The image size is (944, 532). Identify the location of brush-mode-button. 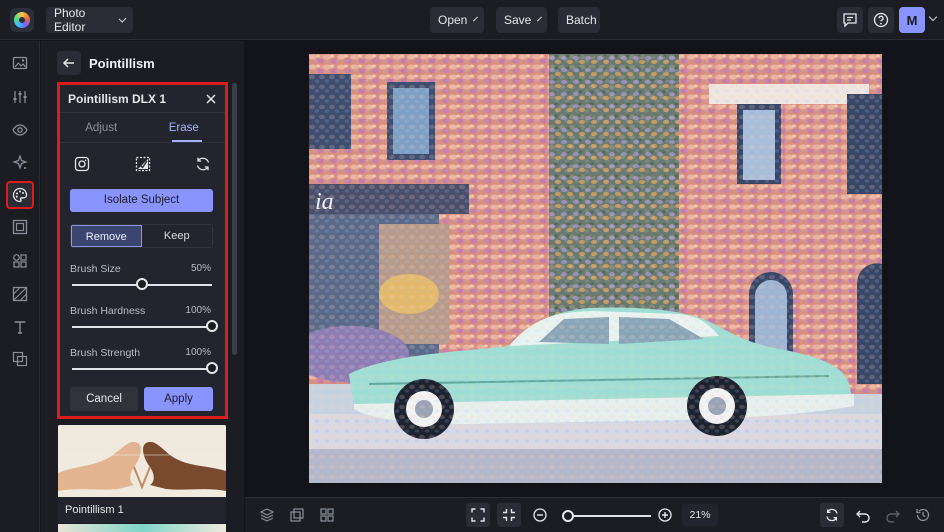
(82, 164).